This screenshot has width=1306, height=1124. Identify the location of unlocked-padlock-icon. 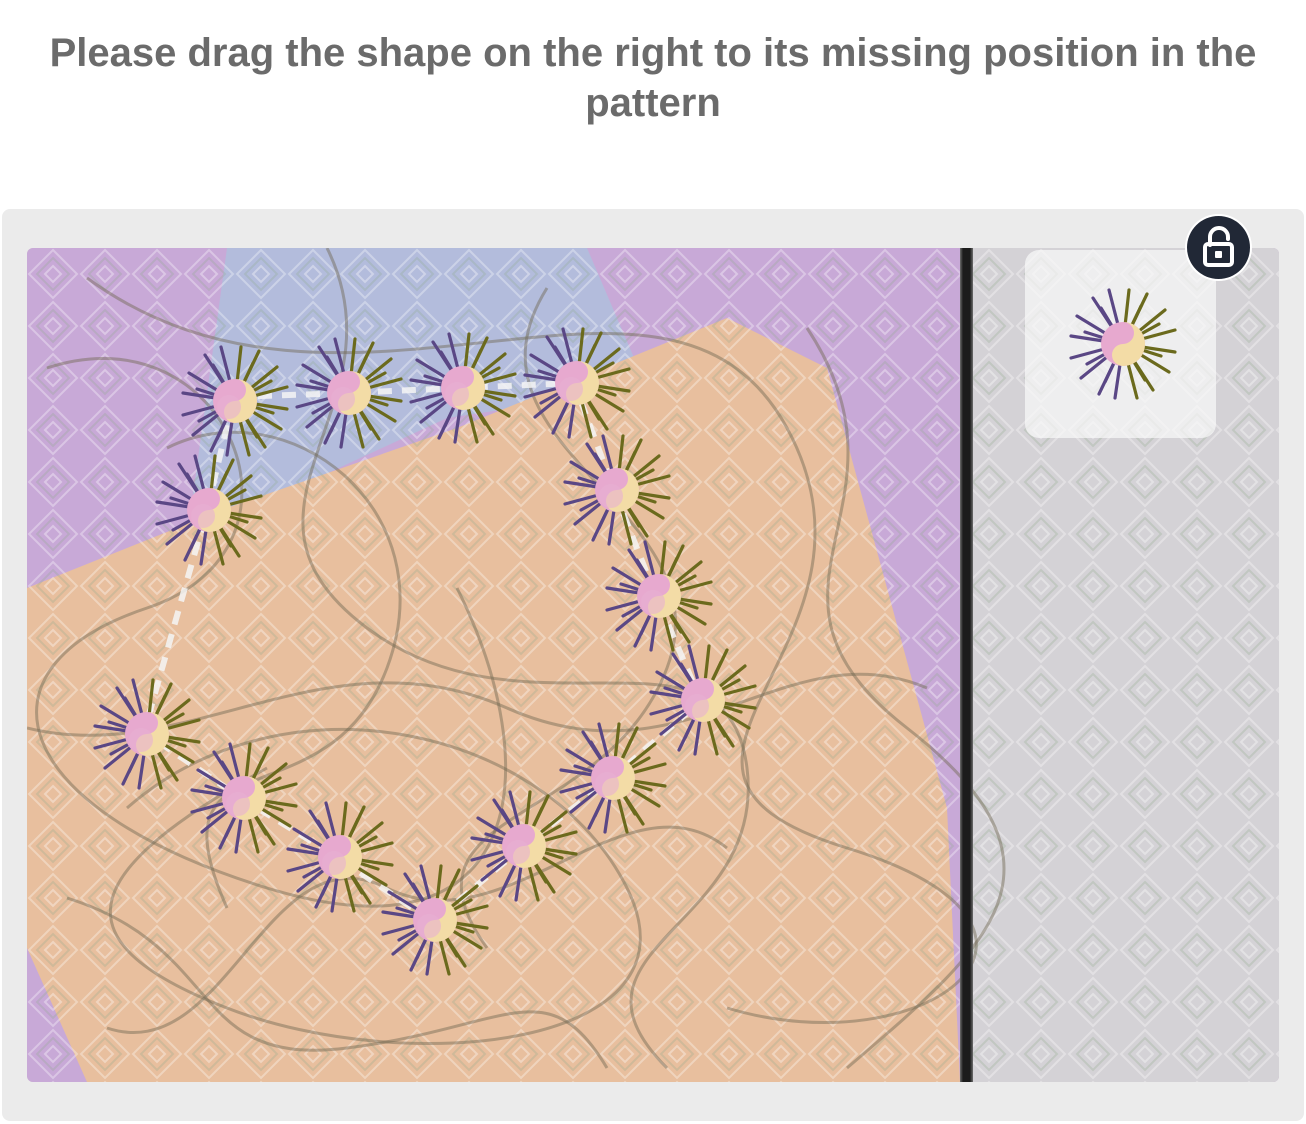
(1218, 246).